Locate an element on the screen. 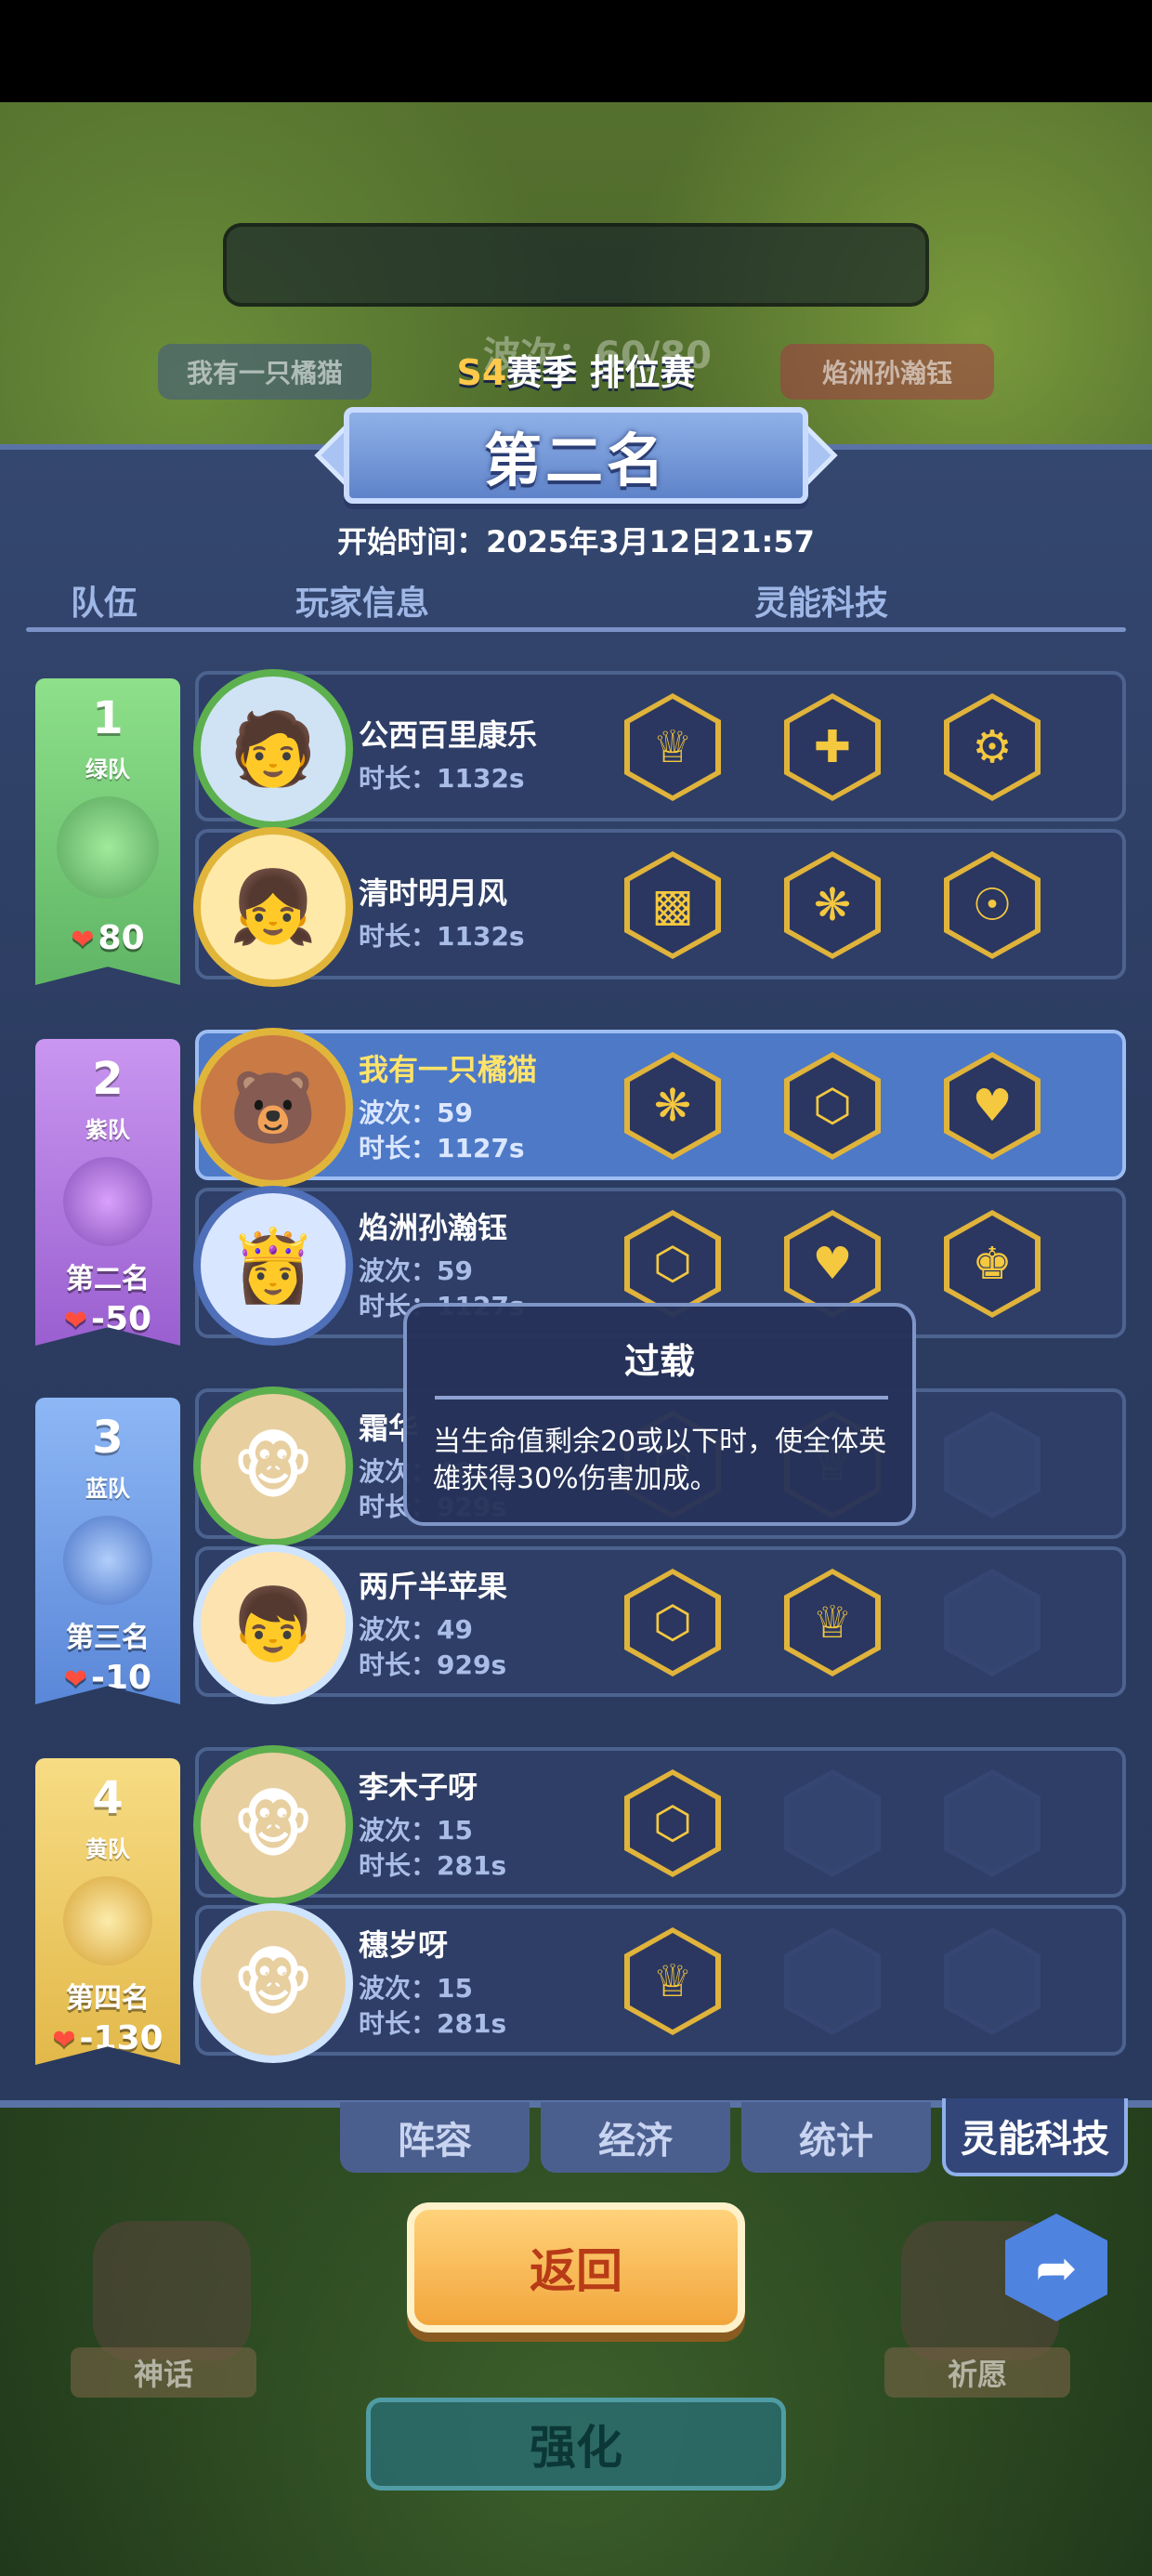  header-divider is located at coordinates (576, 629).